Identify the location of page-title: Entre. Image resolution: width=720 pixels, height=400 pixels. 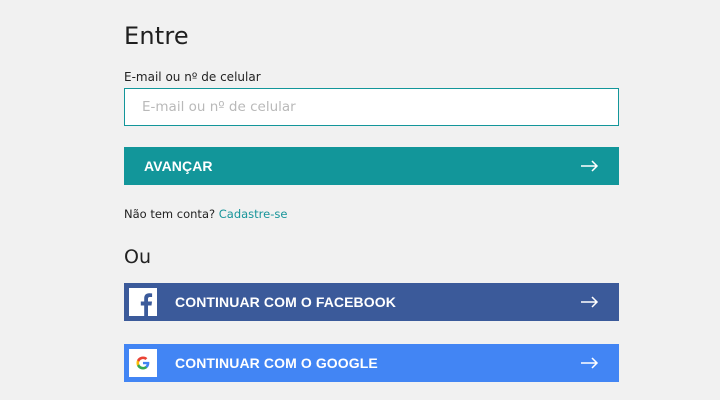
(156, 36).